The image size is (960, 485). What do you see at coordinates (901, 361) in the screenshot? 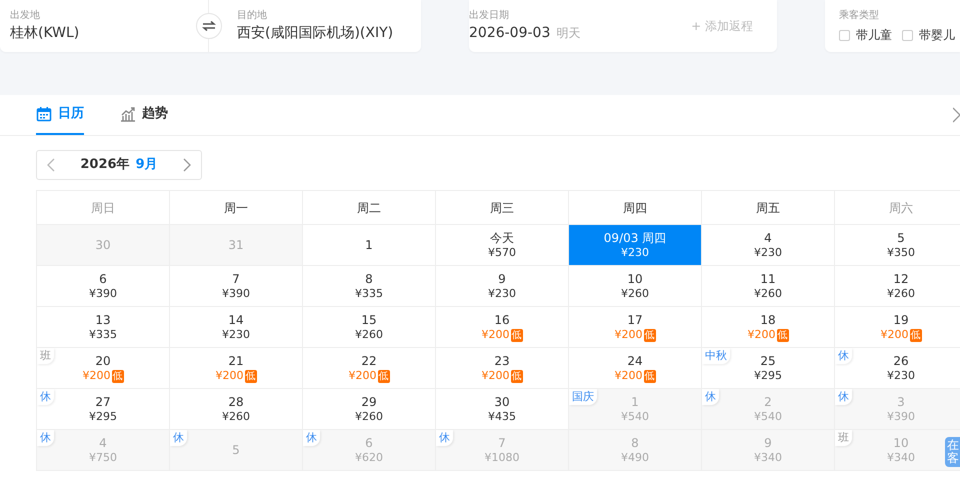
I see `day-number: 26` at bounding box center [901, 361].